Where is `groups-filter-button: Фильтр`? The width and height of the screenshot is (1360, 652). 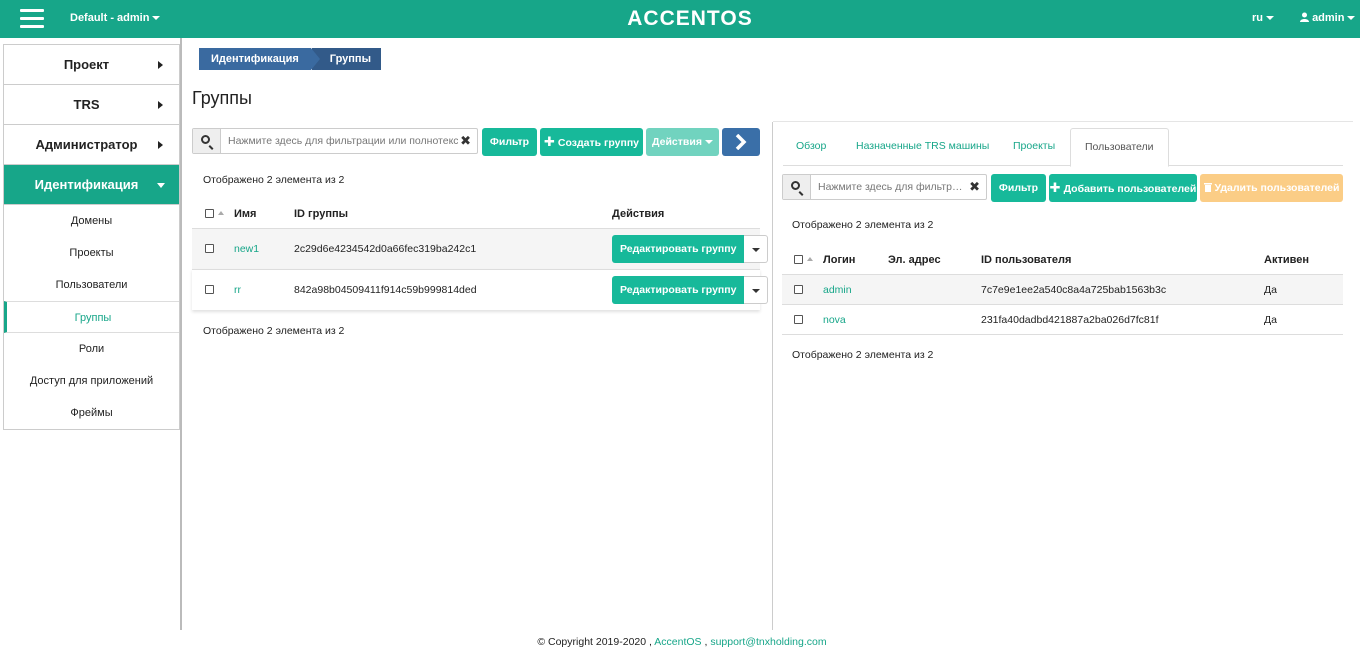 groups-filter-button: Фильтр is located at coordinates (509, 142).